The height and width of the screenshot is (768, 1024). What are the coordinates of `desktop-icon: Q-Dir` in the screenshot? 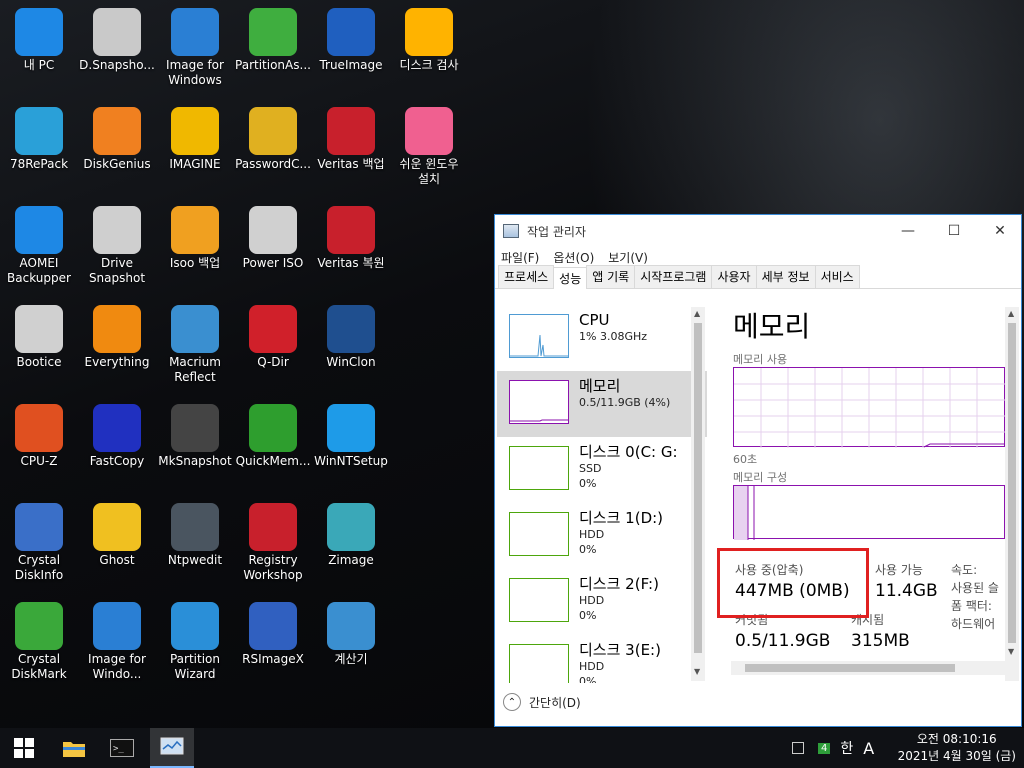 It's located at (273, 346).